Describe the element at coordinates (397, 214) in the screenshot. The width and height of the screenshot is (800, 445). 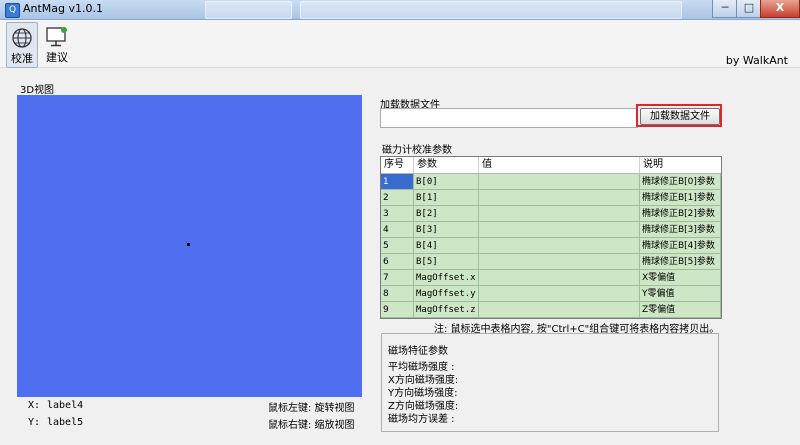
I see `table-cell-idx: 3` at that location.